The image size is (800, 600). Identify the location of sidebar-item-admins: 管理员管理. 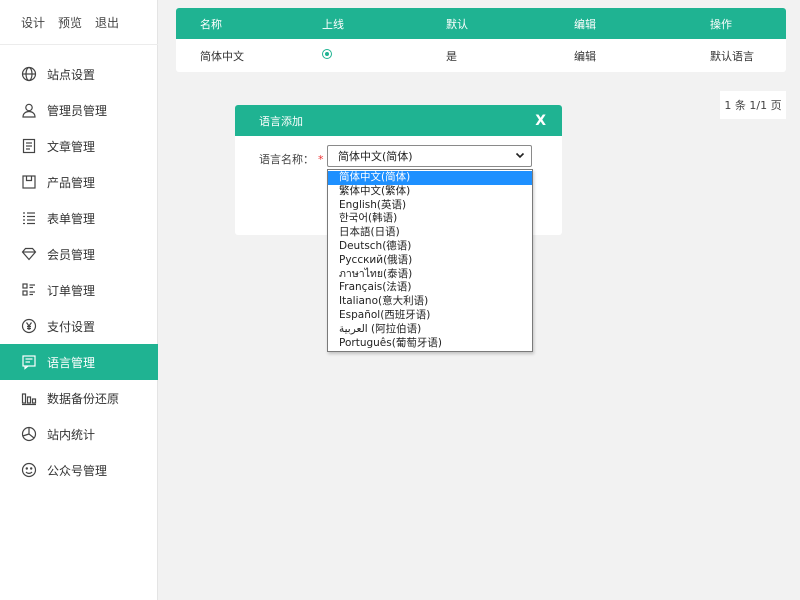
(79, 110).